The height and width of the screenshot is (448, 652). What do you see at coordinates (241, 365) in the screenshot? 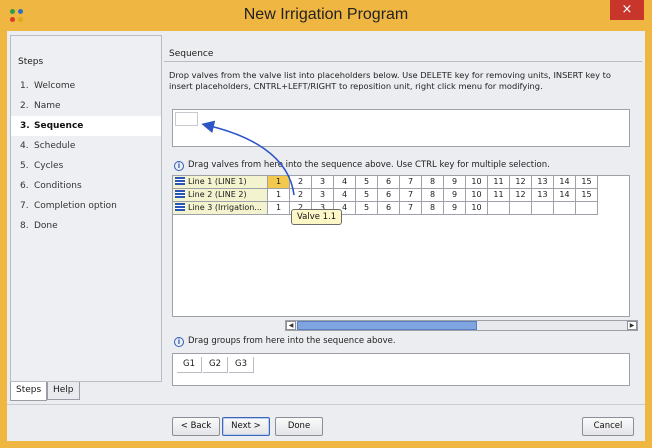
I see `group-item: G3` at bounding box center [241, 365].